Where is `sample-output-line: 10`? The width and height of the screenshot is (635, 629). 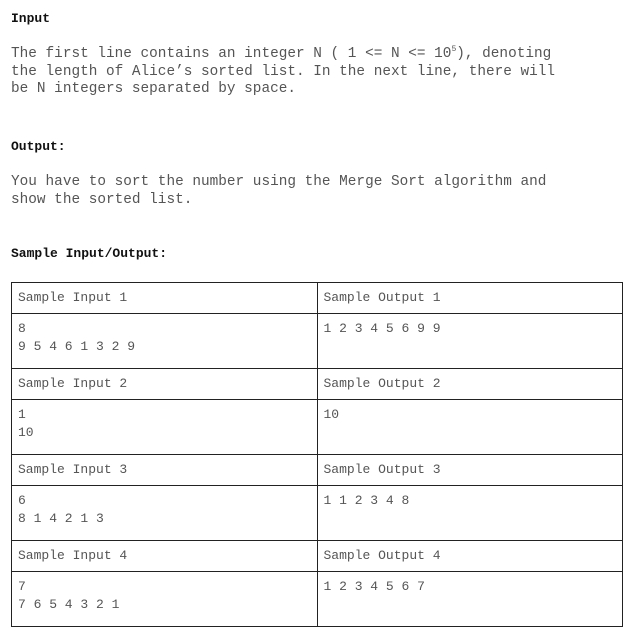 sample-output-line: 10 is located at coordinates (331, 414).